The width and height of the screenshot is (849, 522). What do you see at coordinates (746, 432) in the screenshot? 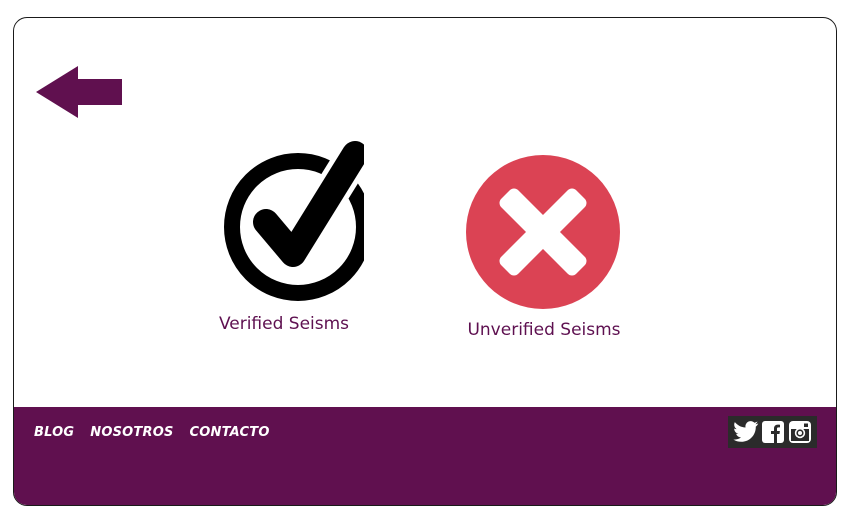
I see `twitter-icon` at bounding box center [746, 432].